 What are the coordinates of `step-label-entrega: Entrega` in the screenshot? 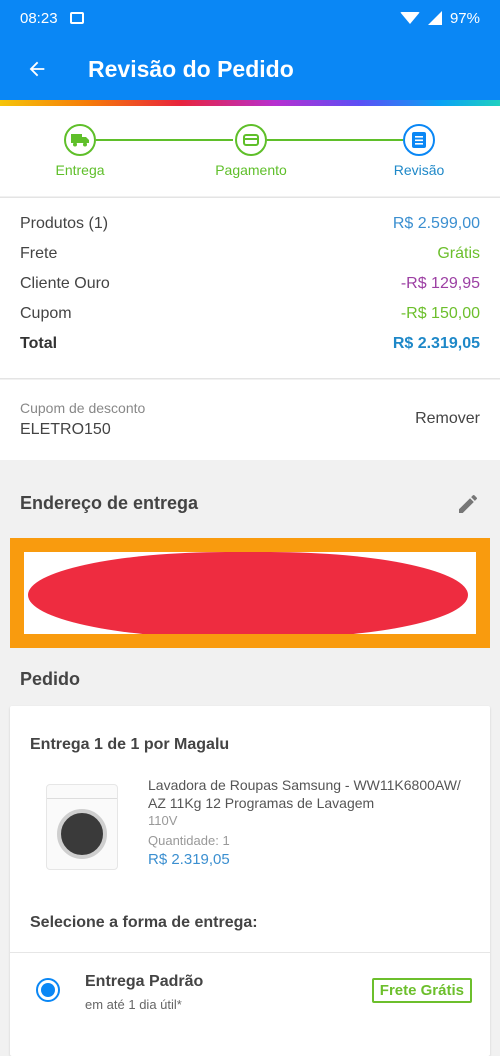 It's located at (80, 170).